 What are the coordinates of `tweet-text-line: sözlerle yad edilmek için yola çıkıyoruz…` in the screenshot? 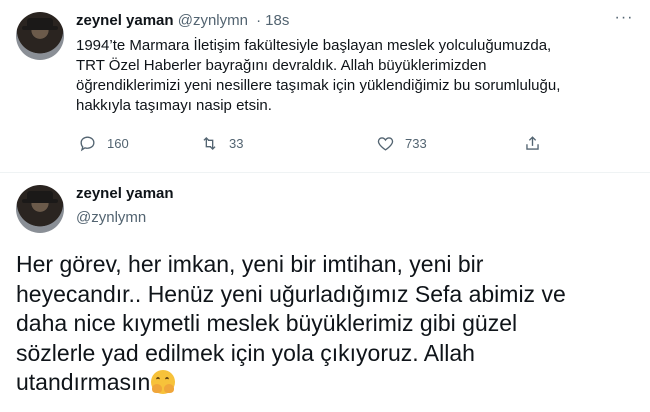 It's located at (245, 352).